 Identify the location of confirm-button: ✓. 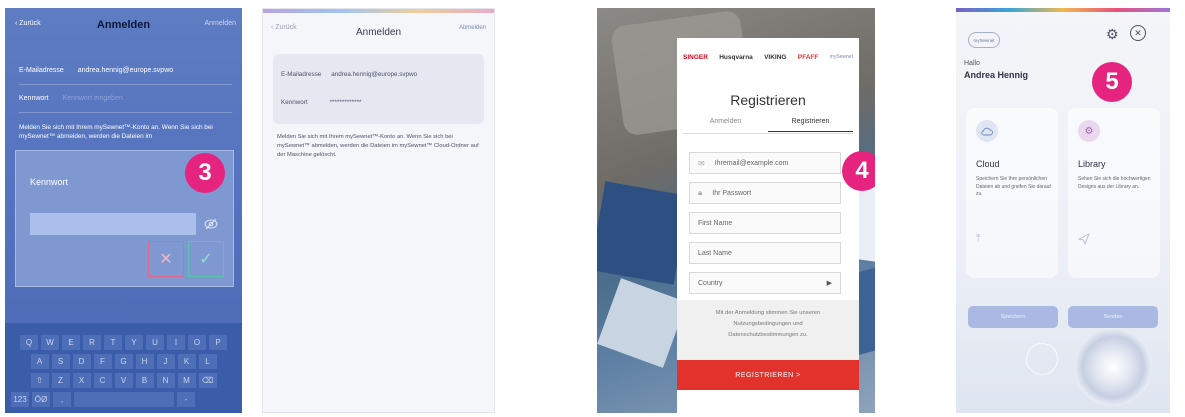
(206, 259).